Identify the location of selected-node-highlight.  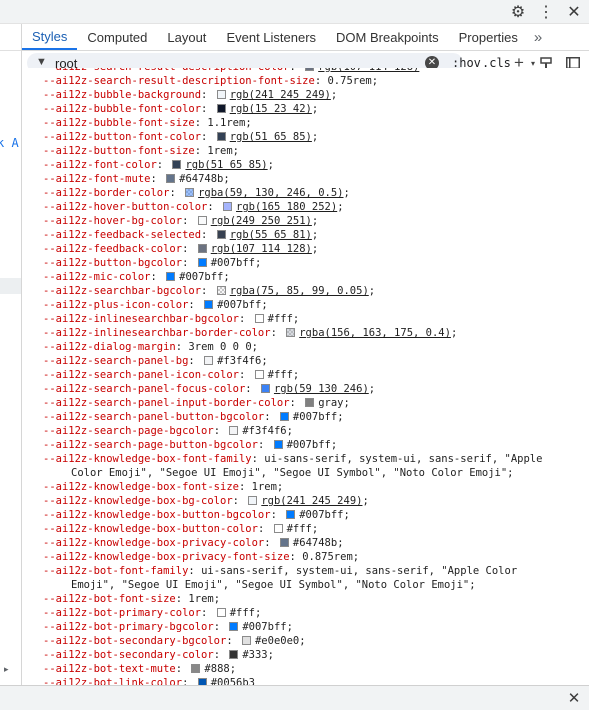
(10, 286).